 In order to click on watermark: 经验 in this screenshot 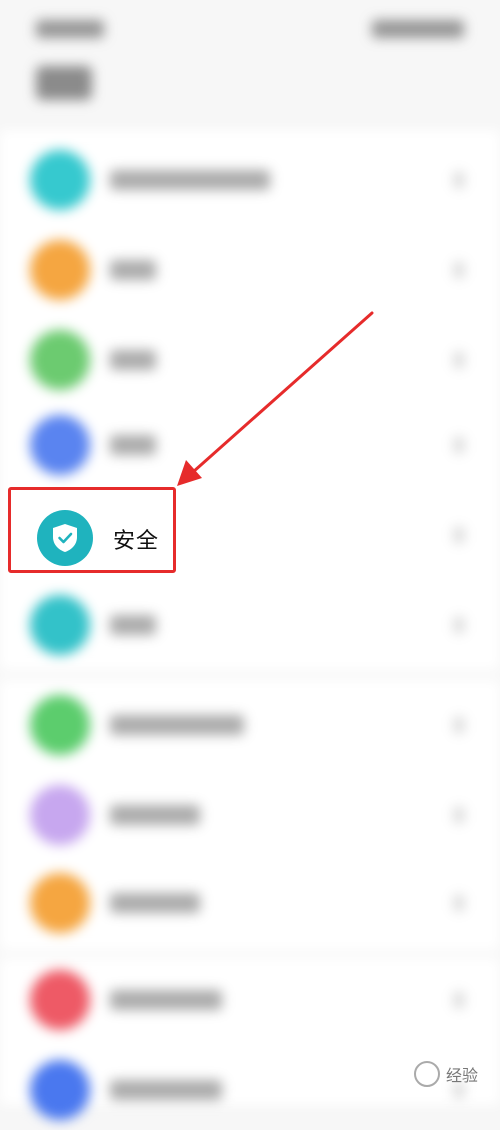, I will do `click(445, 1074)`.